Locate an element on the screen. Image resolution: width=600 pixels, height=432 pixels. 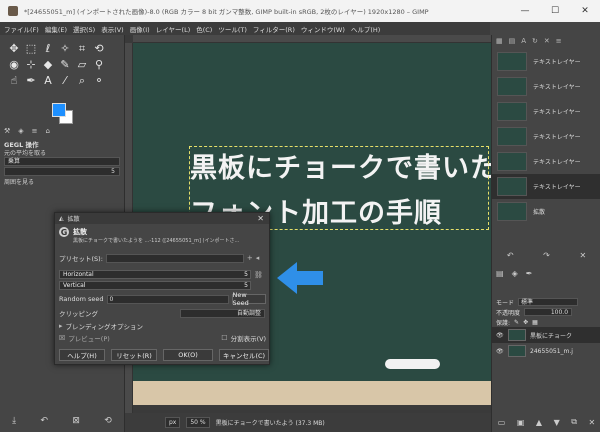
new-group-icon: ▣ is located at coordinates (521, 422).